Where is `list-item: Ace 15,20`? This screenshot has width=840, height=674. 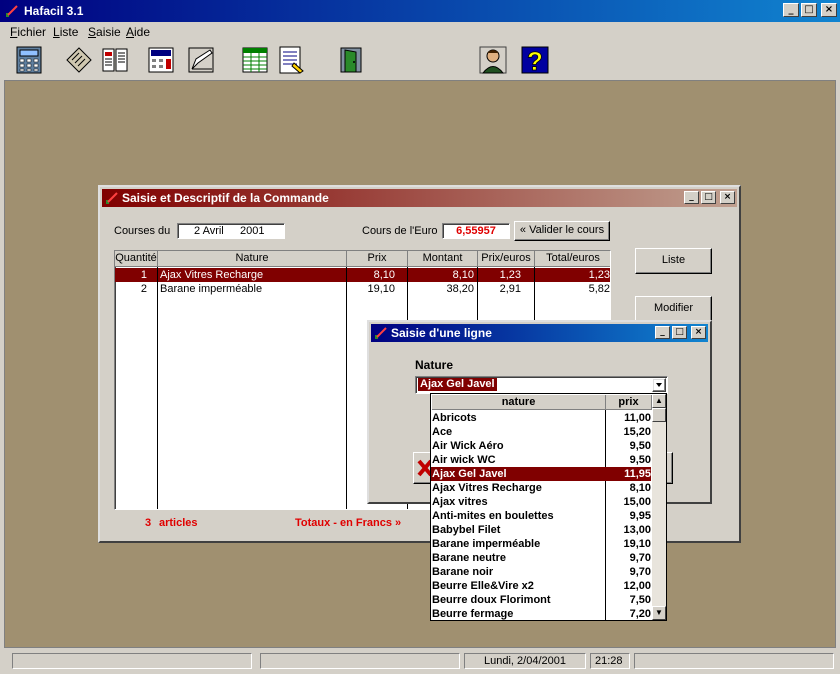
list-item: Ace 15,20 is located at coordinates (541, 432).